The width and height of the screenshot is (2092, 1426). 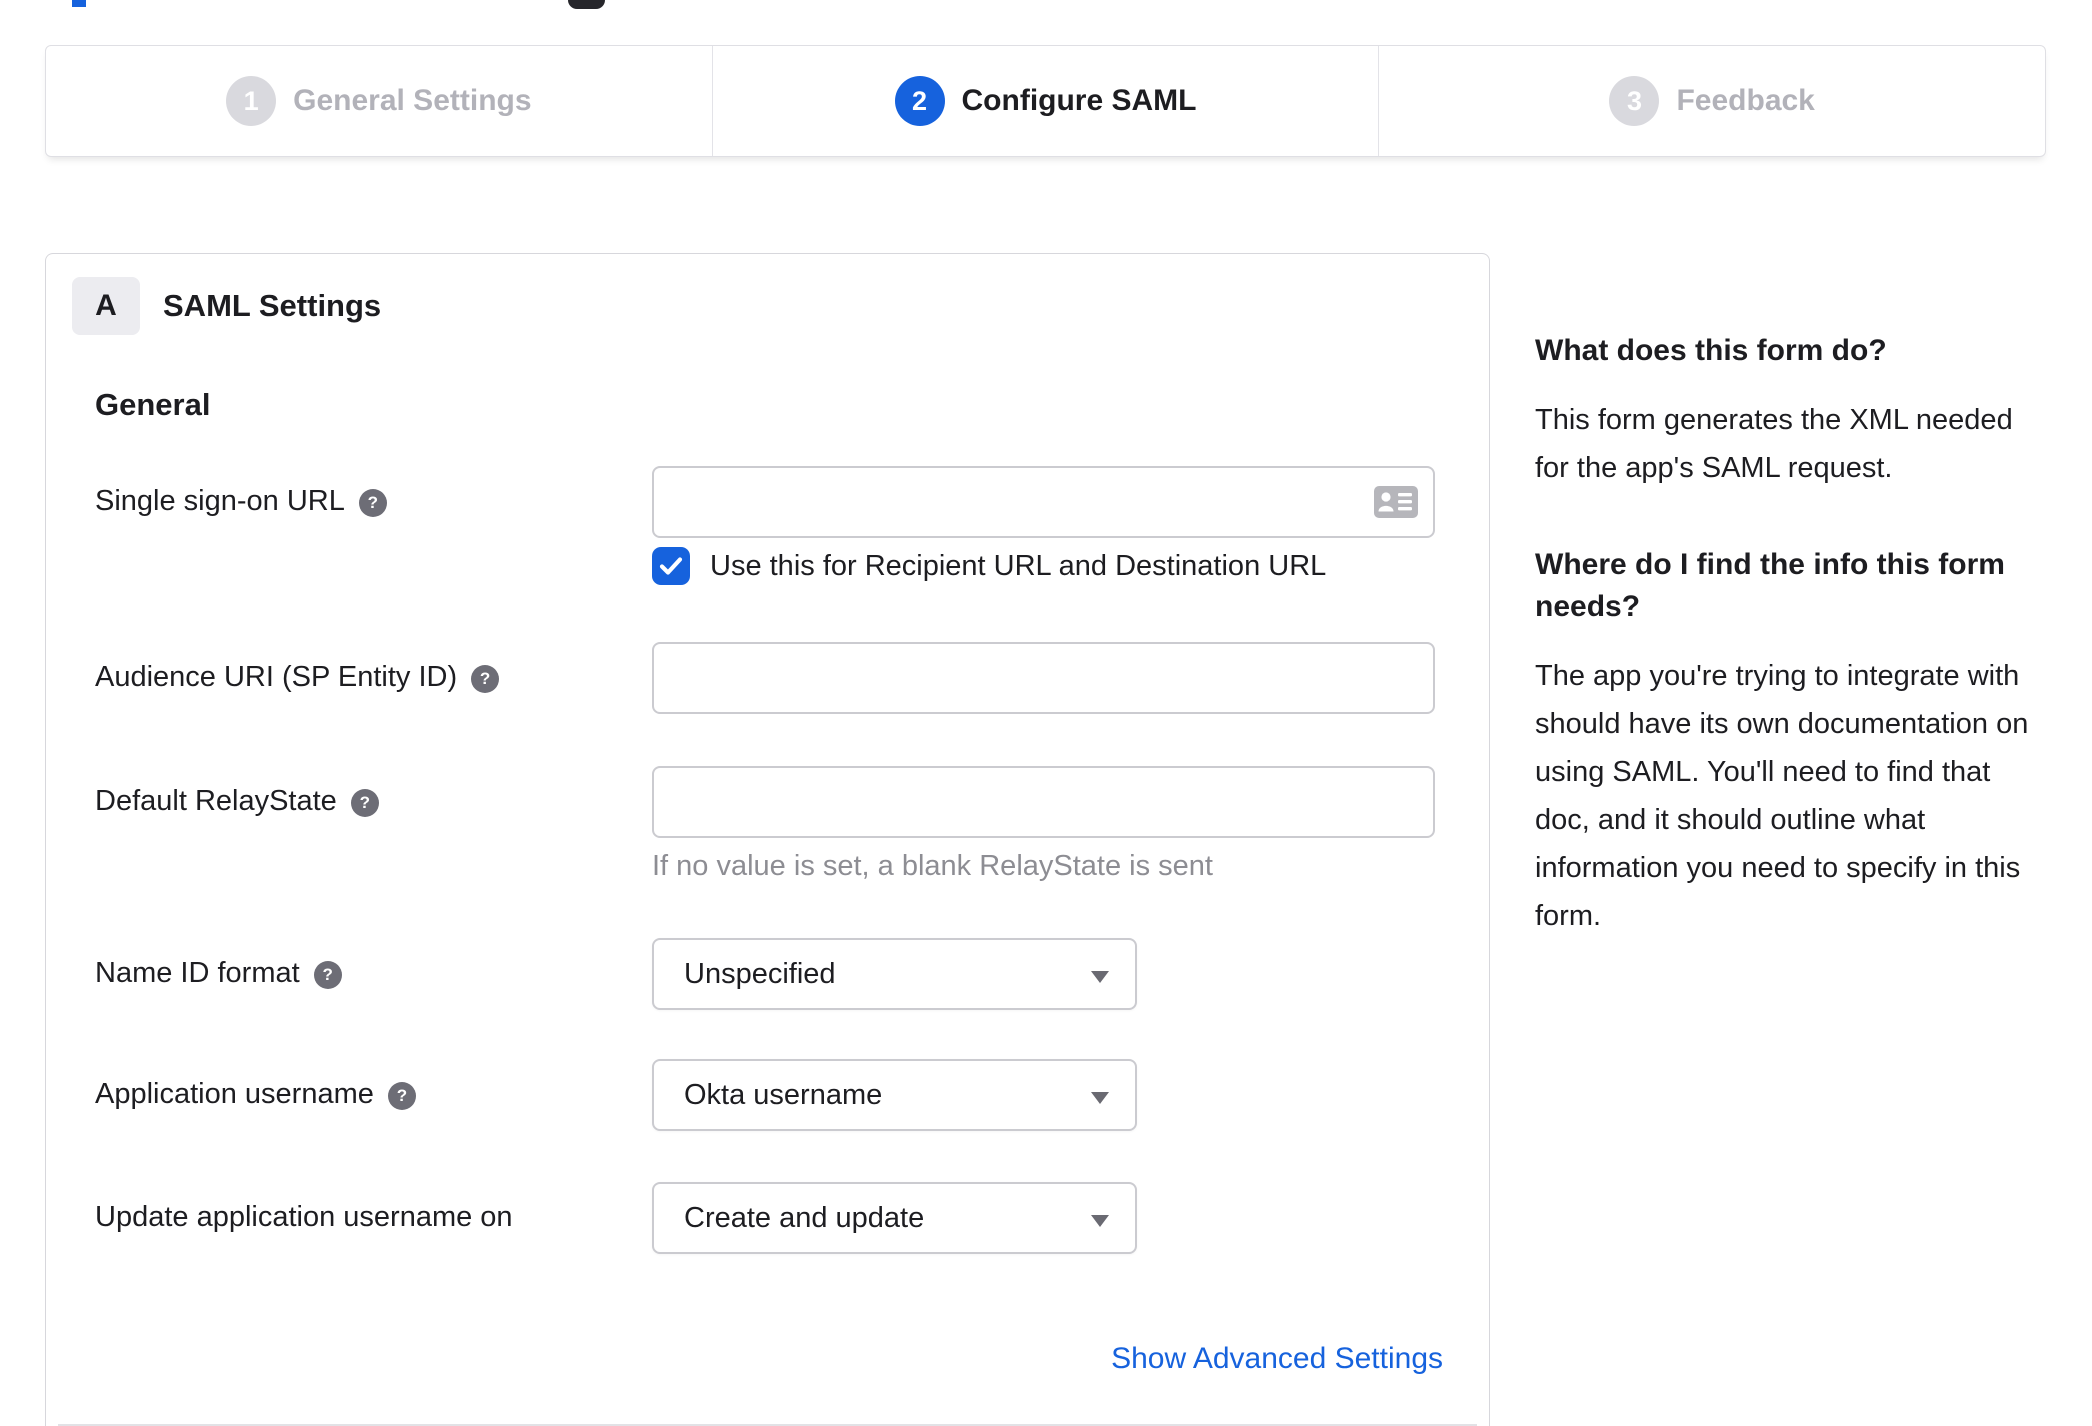 I want to click on advanced-settings-row: Show Advanced Settings, so click(x=767, y=1359).